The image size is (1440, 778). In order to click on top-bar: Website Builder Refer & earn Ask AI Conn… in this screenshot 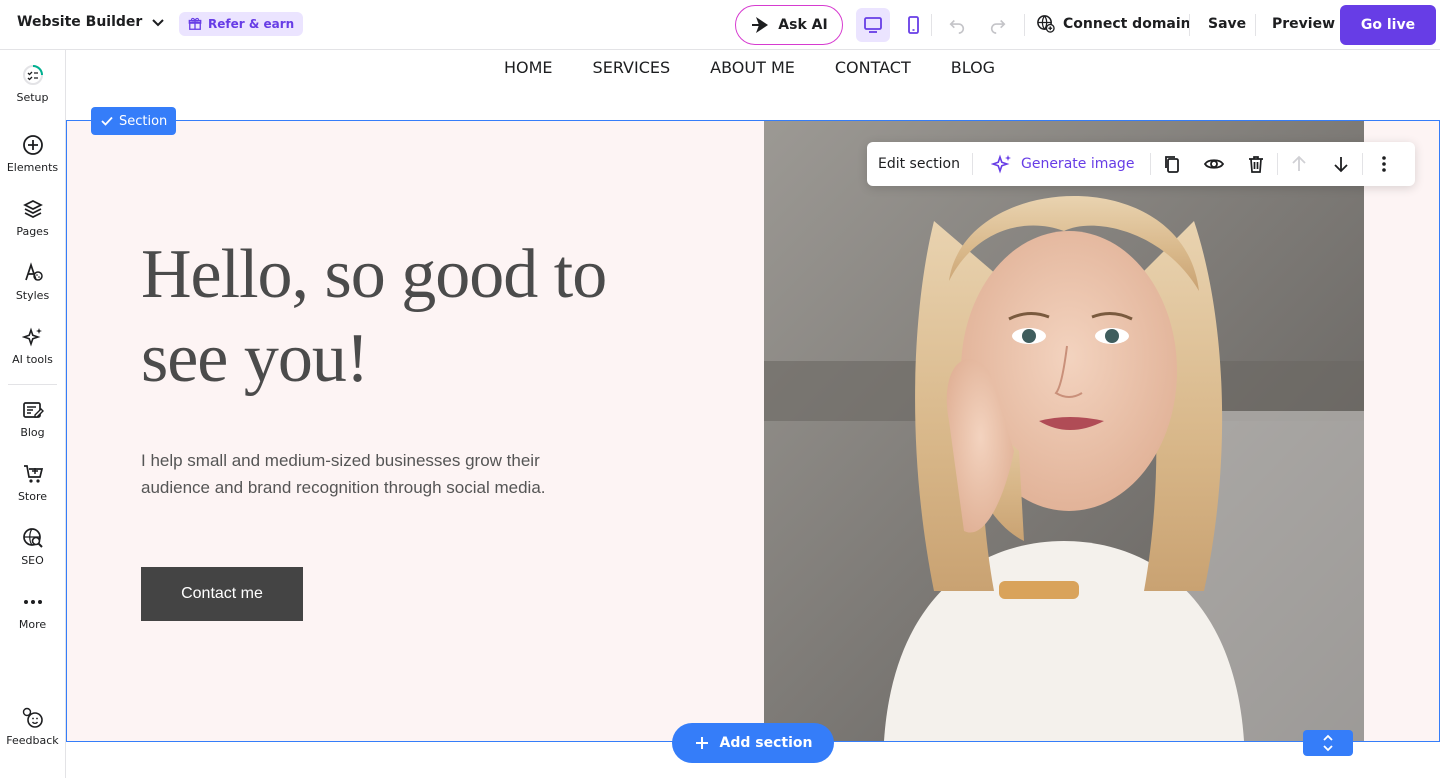, I will do `click(720, 25)`.